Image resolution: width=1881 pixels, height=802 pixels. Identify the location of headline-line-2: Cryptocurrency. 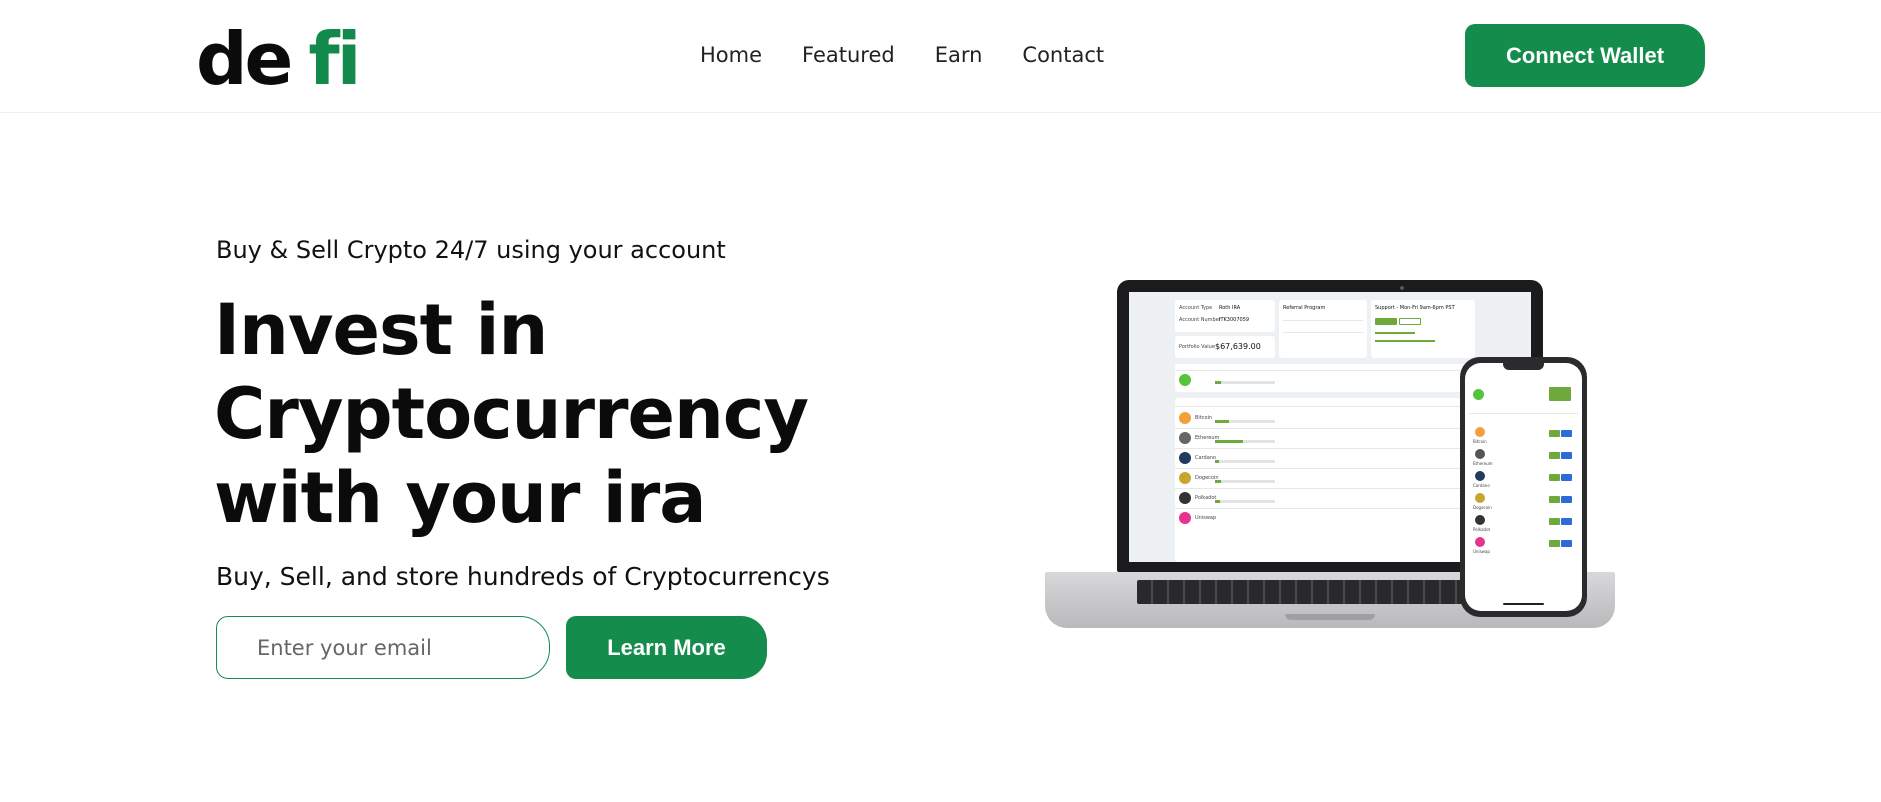
(511, 414).